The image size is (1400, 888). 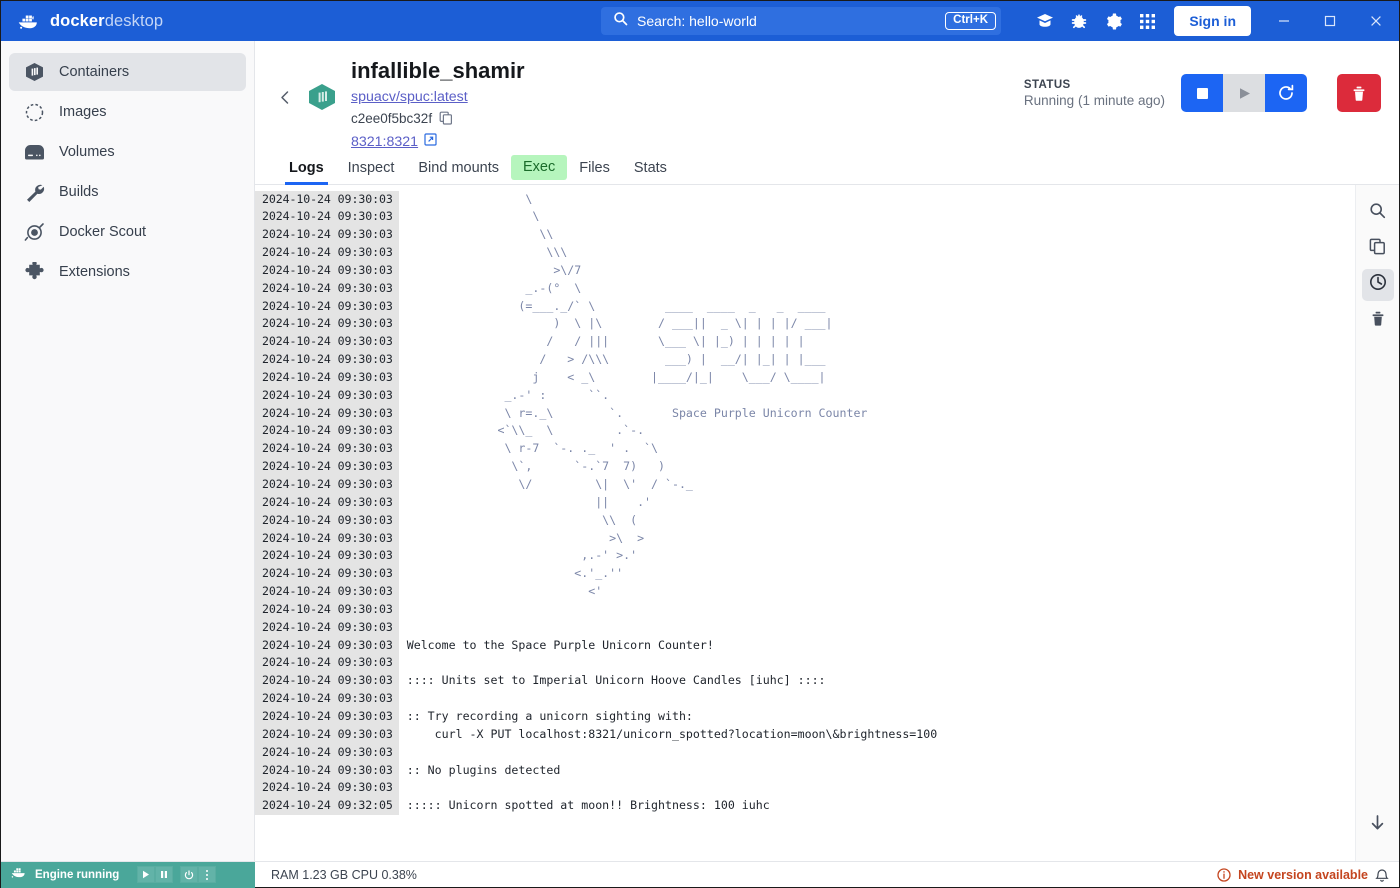 I want to click on learning-center-icon, so click(x=1045, y=21).